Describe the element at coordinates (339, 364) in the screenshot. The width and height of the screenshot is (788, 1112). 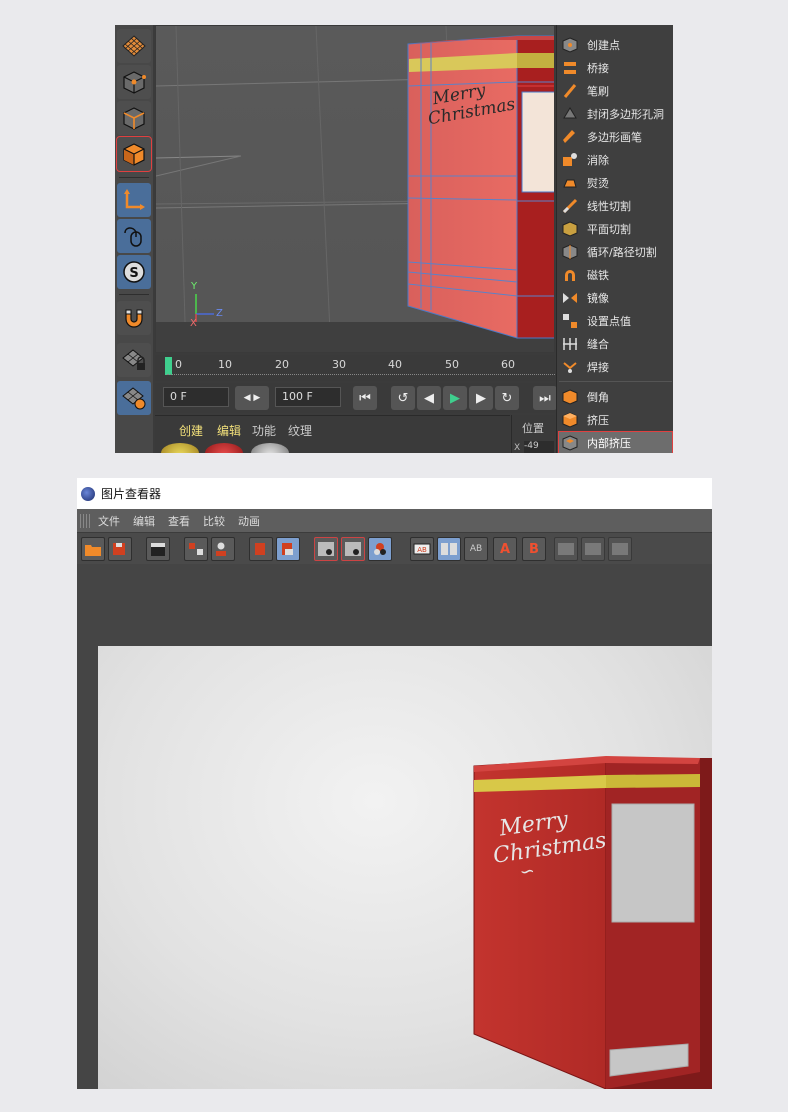
I see `tick-label: 30` at that location.